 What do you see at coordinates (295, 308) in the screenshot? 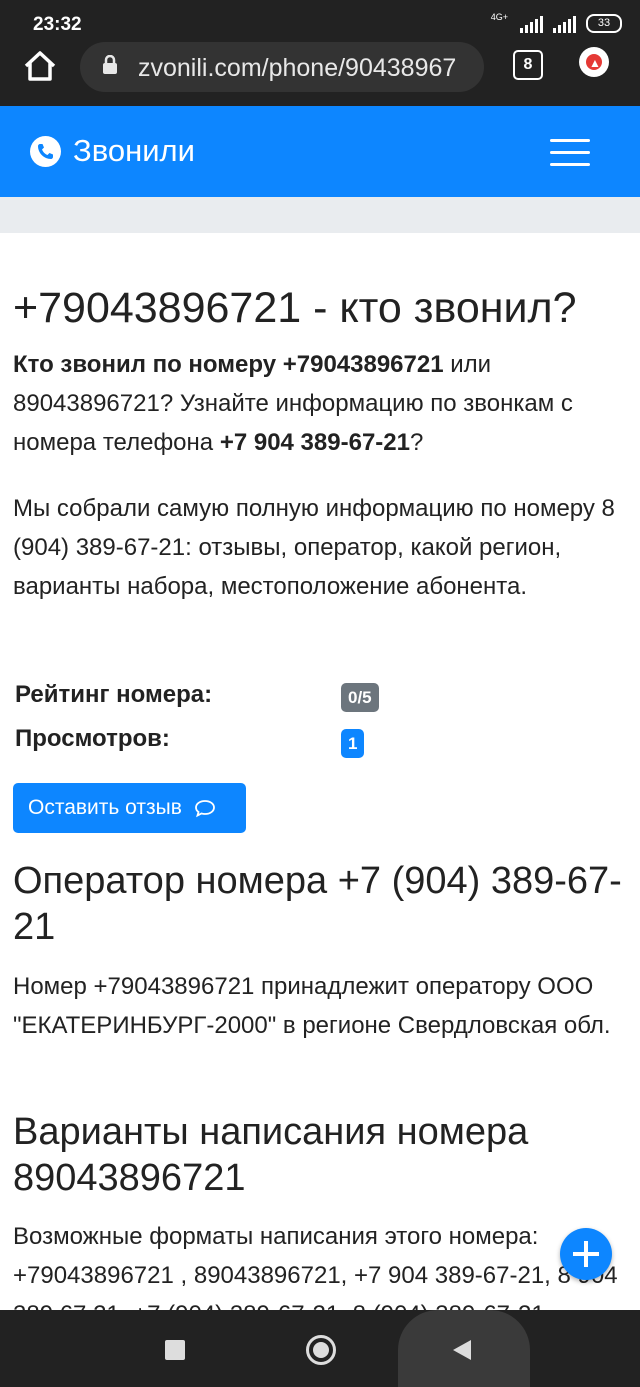
I see `page-title: +79043896721 - кто звонил?` at bounding box center [295, 308].